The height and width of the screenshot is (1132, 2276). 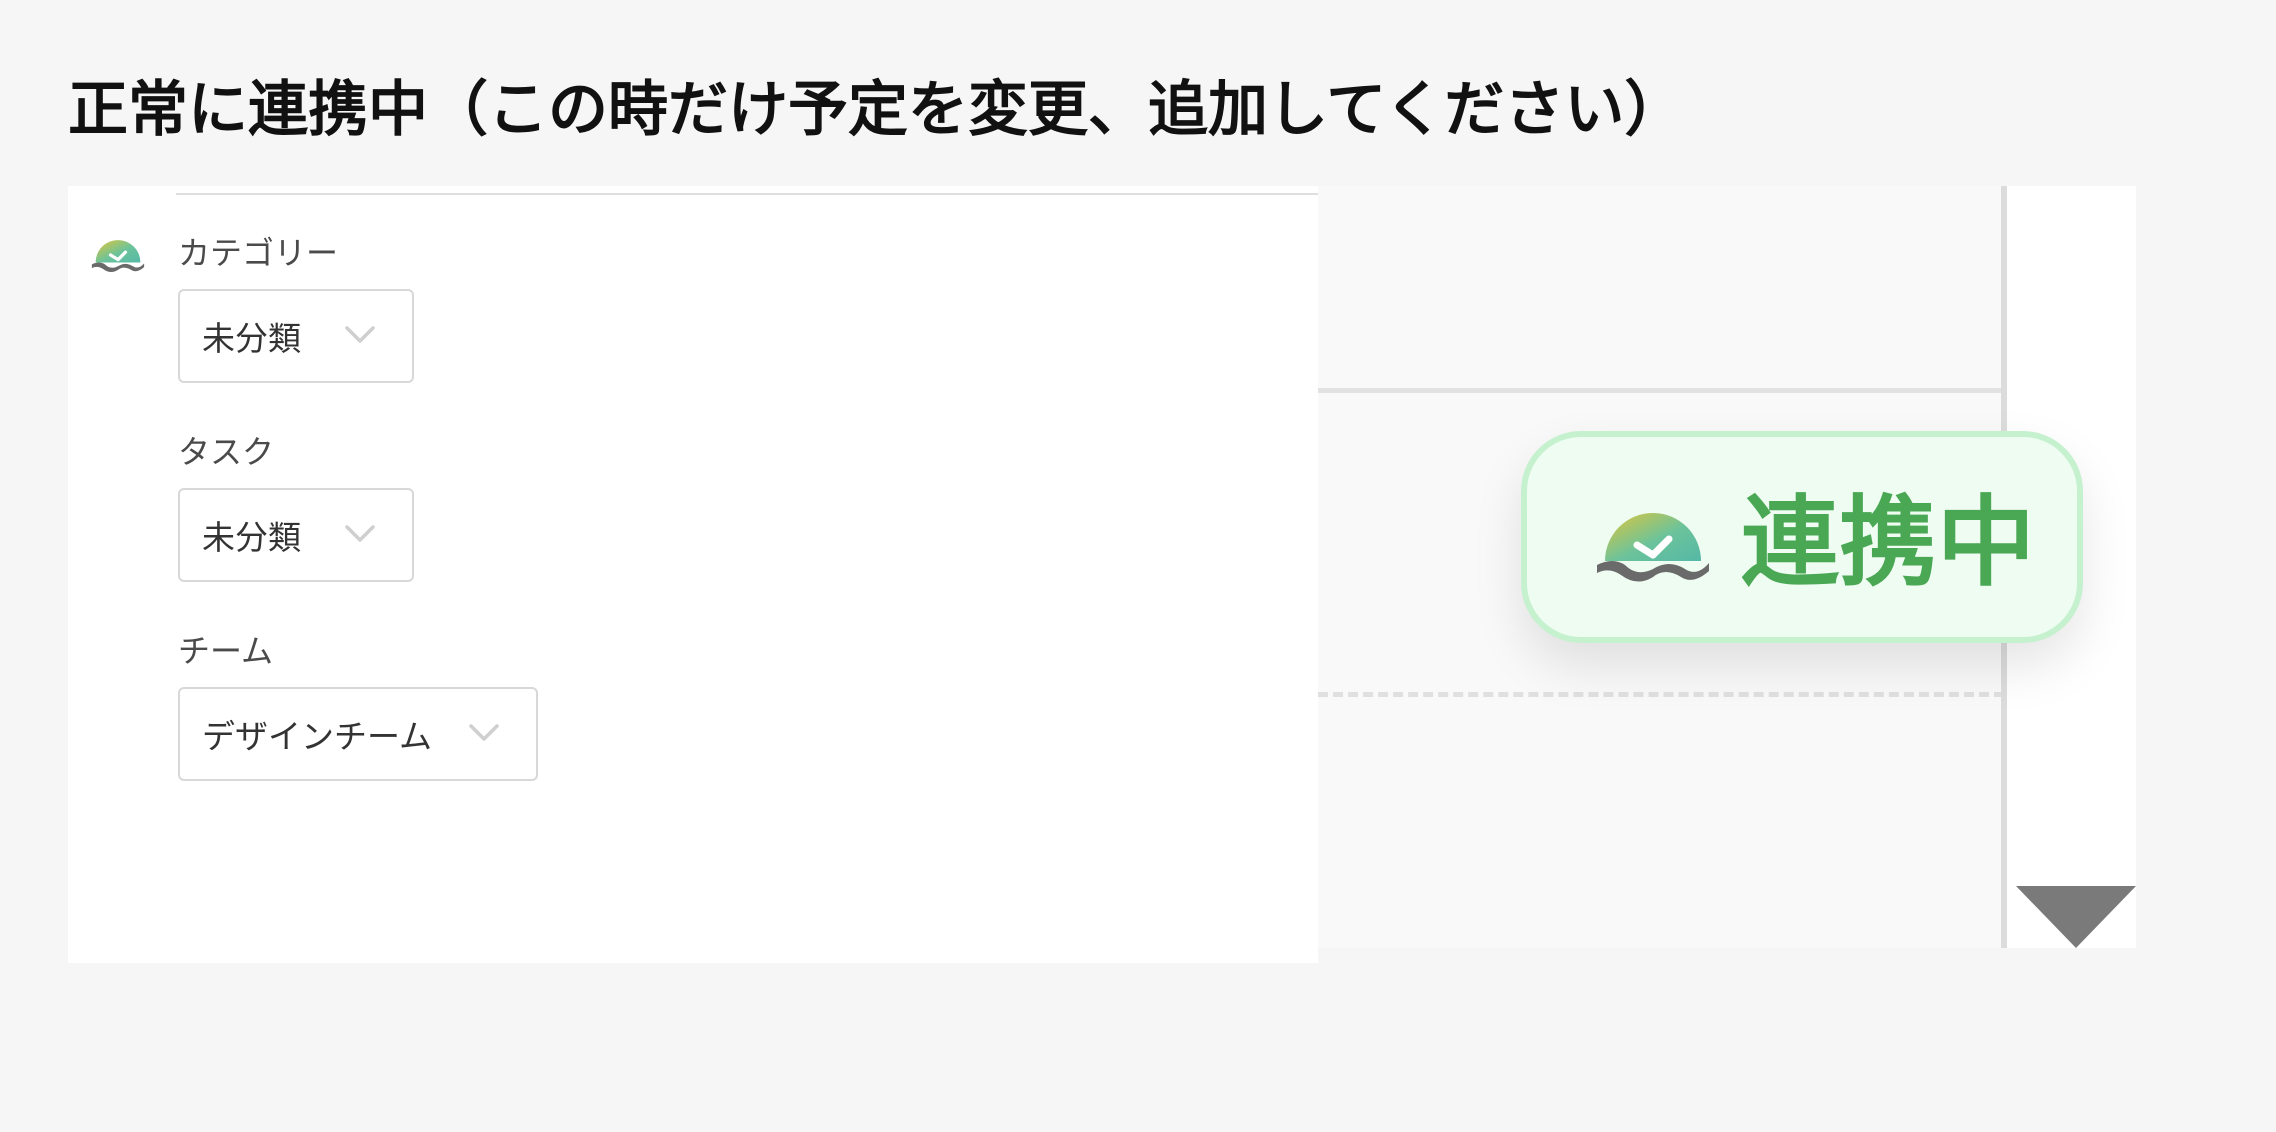 I want to click on team-select-value: デザインチーム, so click(x=317, y=736).